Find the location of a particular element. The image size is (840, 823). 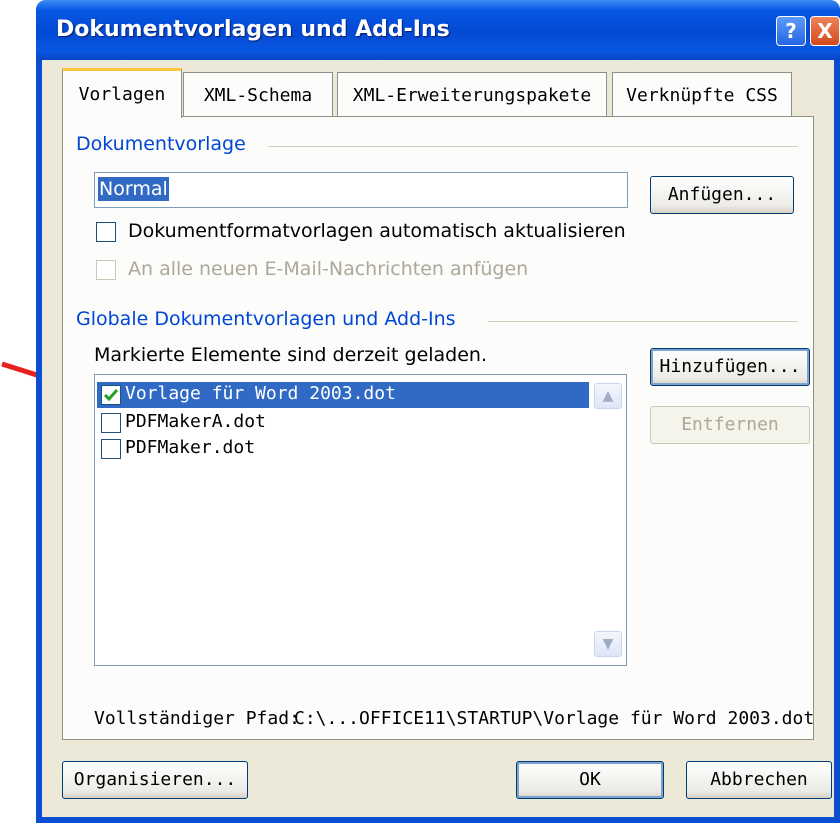

chevron-up-icon: ▲ is located at coordinates (608, 396).